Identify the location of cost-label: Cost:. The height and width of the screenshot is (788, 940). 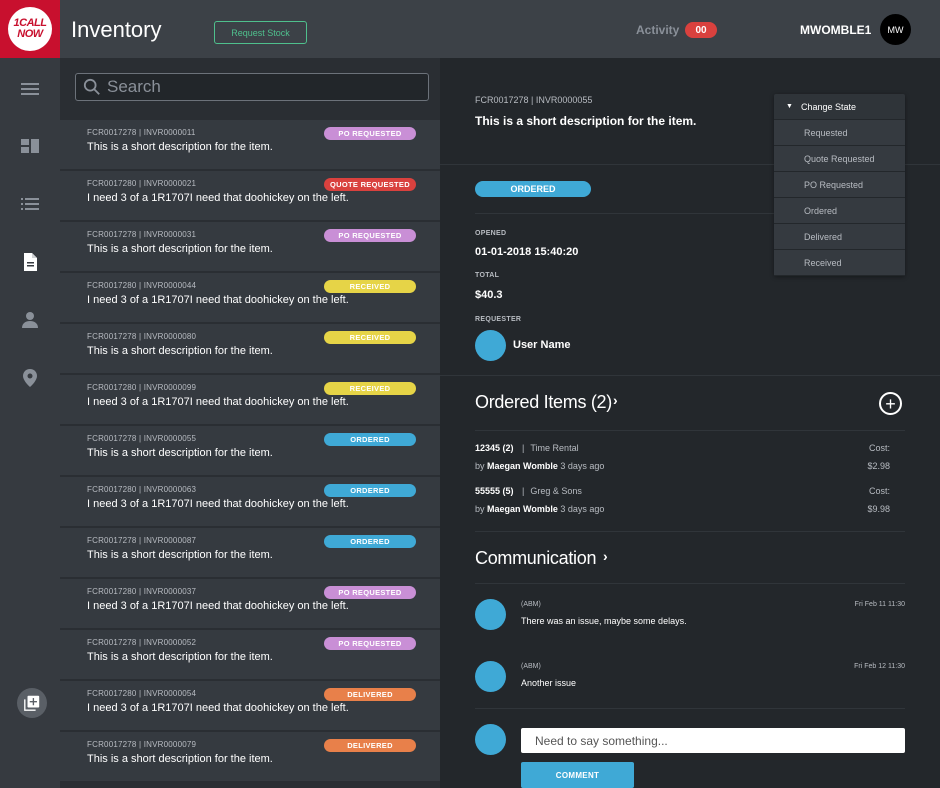
(879, 448).